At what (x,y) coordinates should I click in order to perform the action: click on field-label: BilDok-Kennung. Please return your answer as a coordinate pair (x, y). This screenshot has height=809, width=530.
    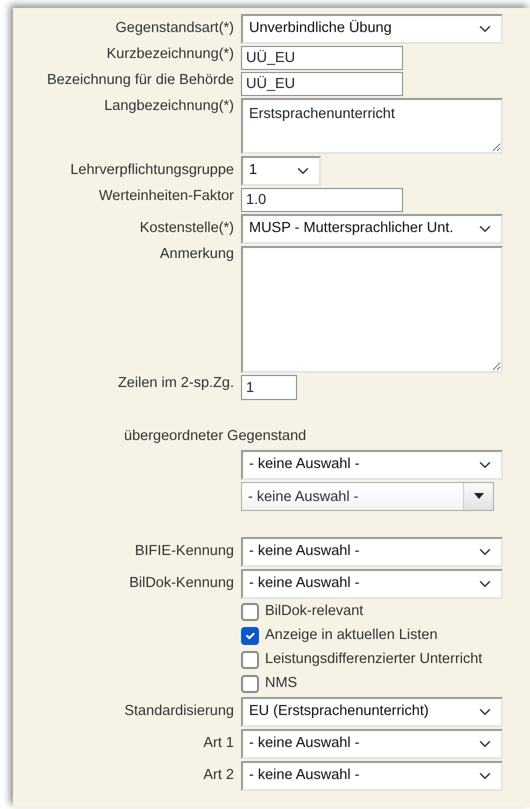
    Looking at the image, I should click on (181, 583).